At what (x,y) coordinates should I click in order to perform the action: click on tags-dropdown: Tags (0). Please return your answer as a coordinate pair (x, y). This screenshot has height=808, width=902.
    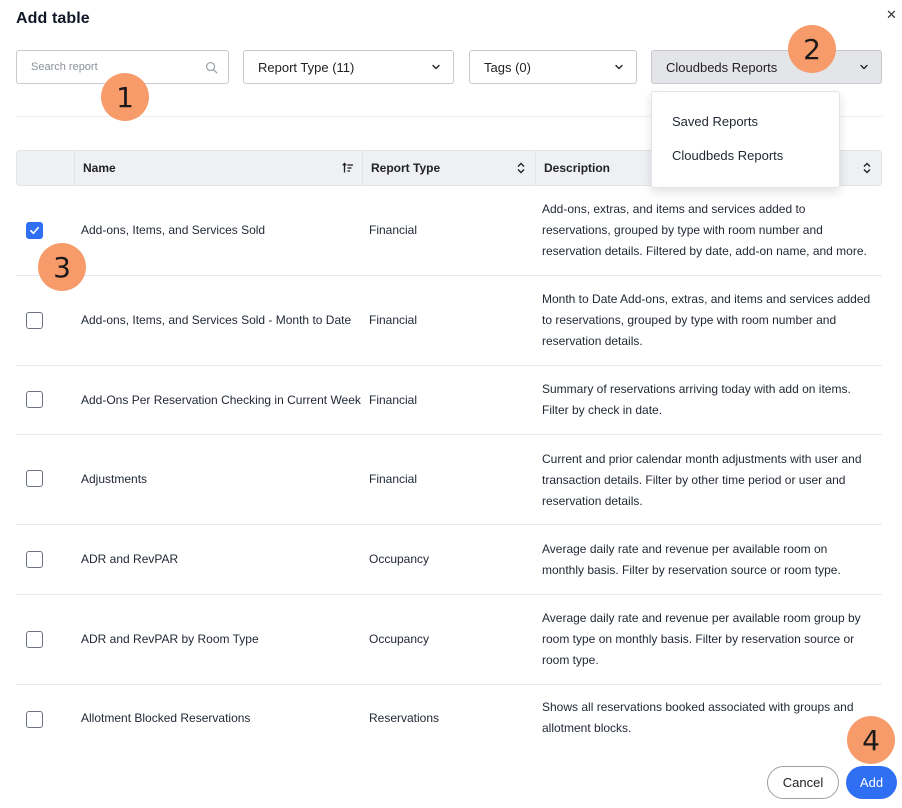
    Looking at the image, I should click on (553, 67).